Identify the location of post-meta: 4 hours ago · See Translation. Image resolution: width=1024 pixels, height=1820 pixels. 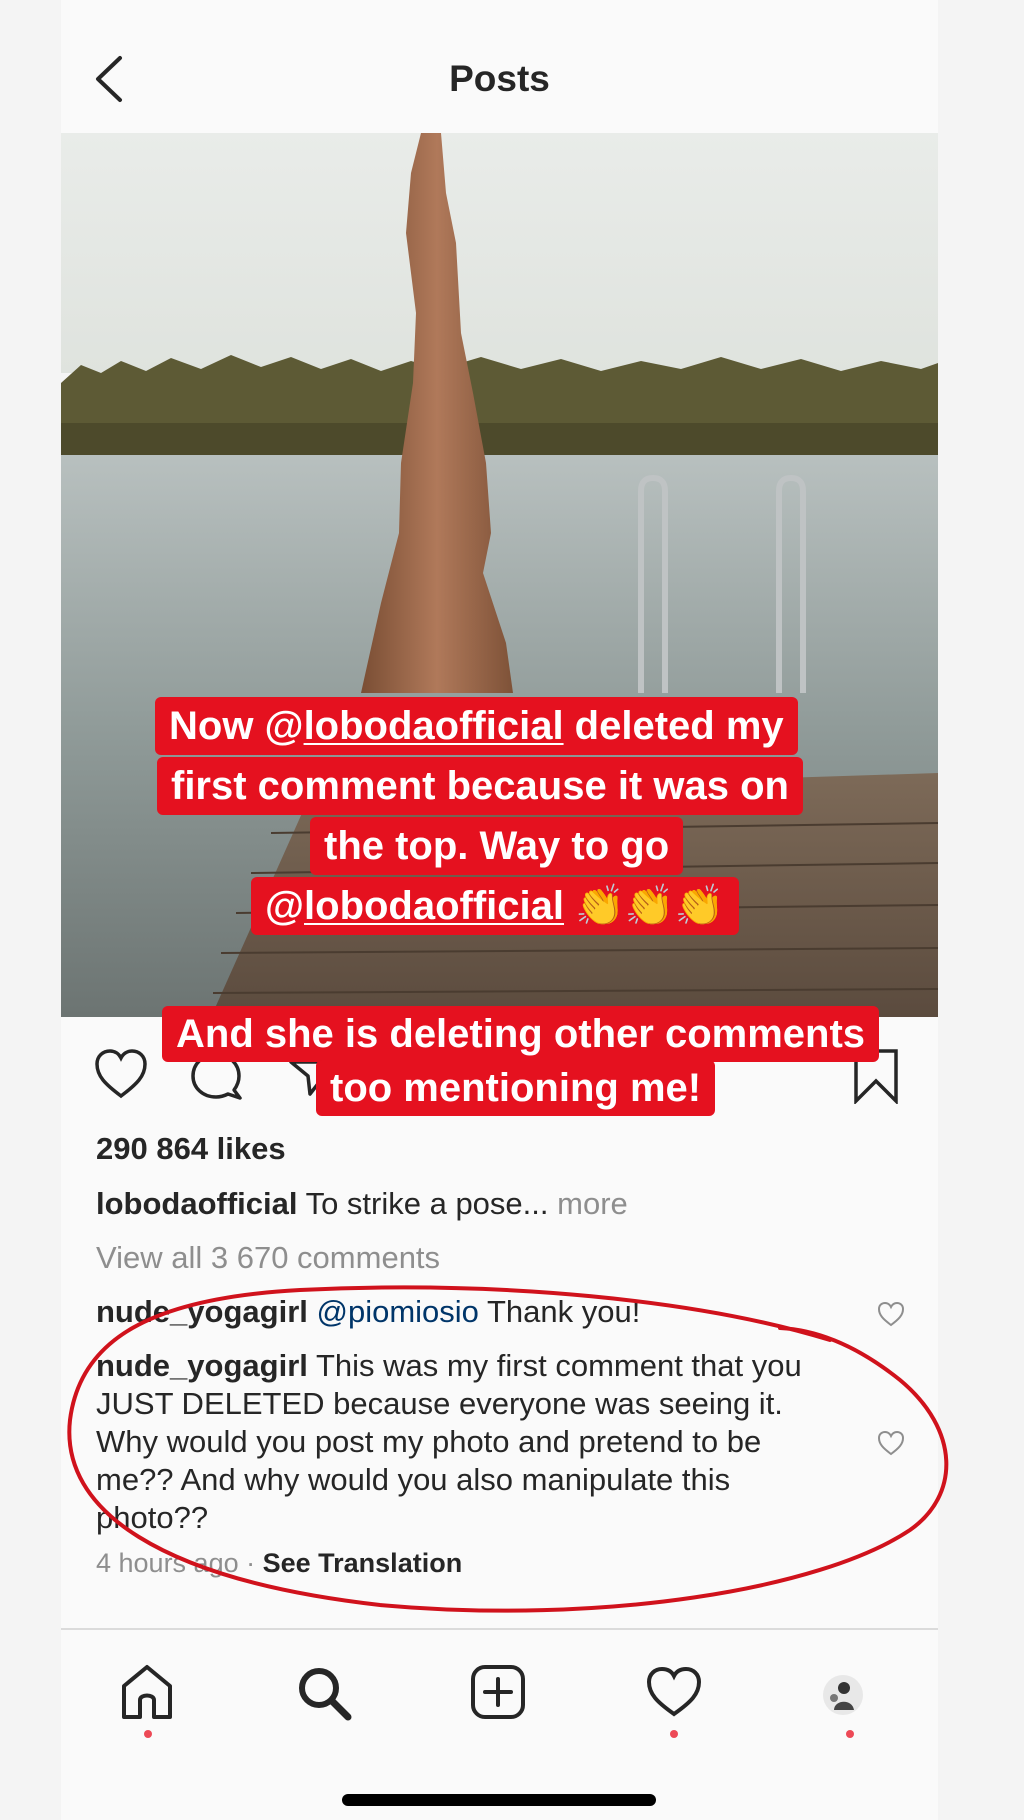
(279, 1563).